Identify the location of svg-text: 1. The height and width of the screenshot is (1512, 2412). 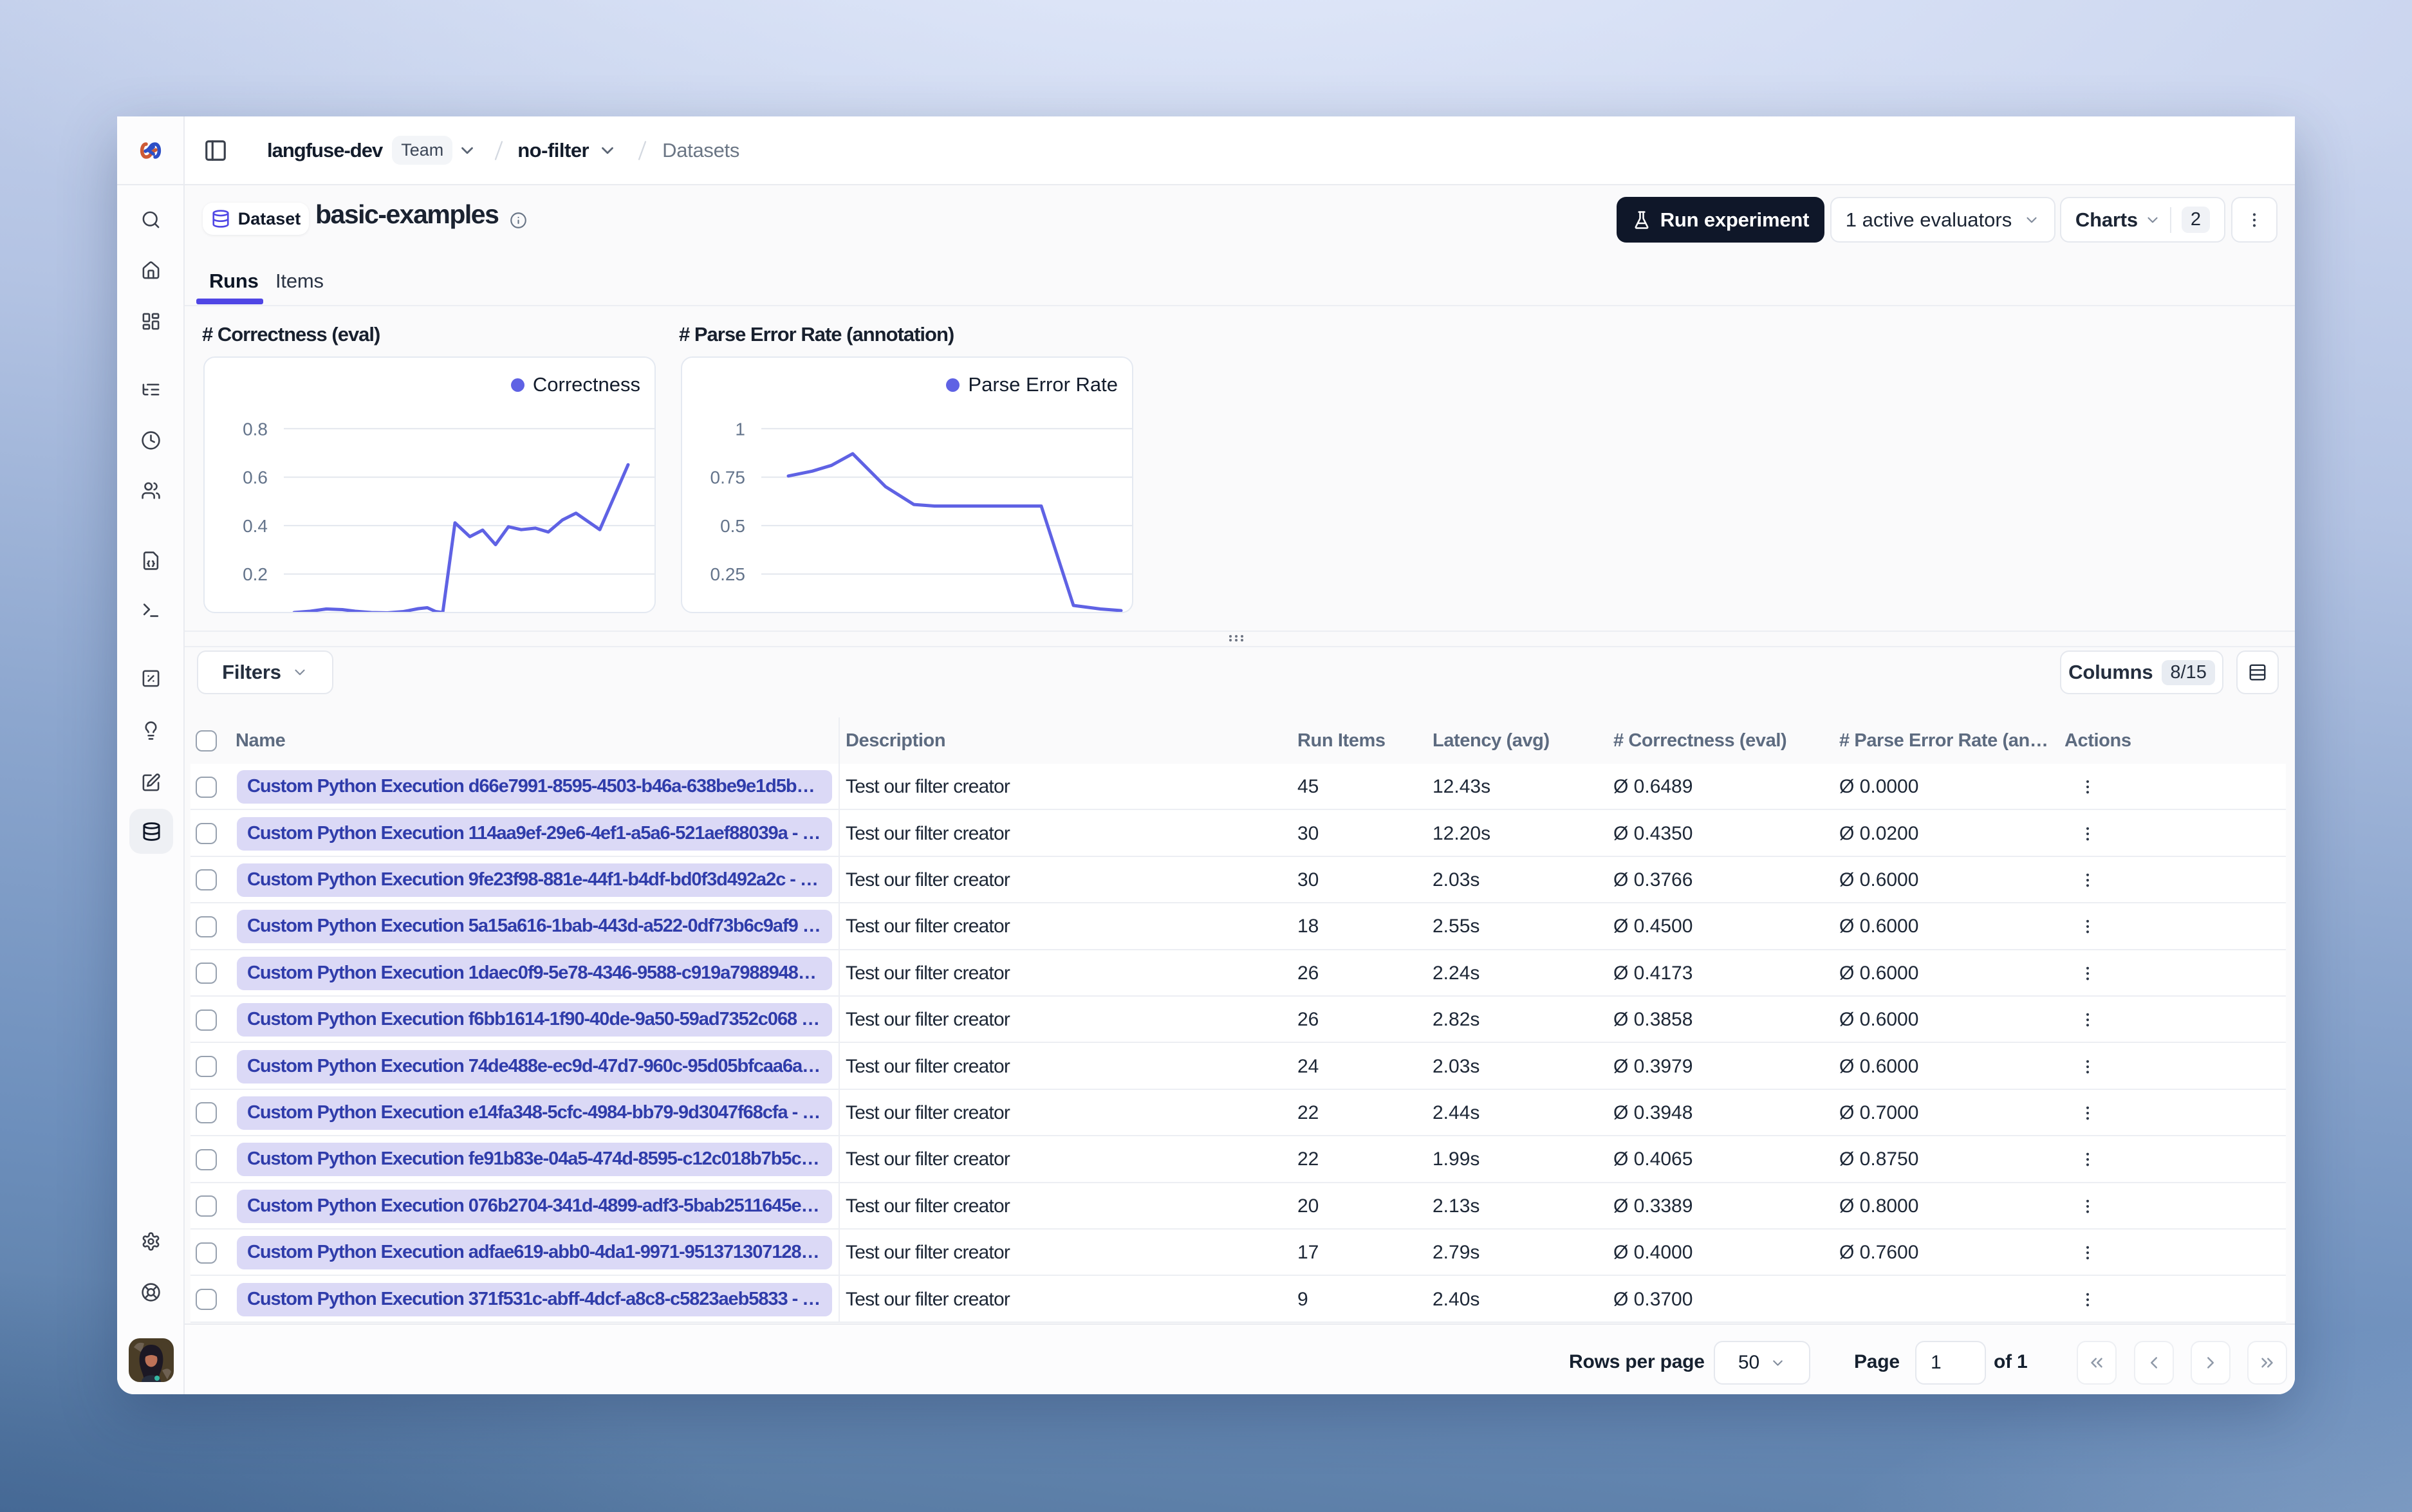
(740, 429).